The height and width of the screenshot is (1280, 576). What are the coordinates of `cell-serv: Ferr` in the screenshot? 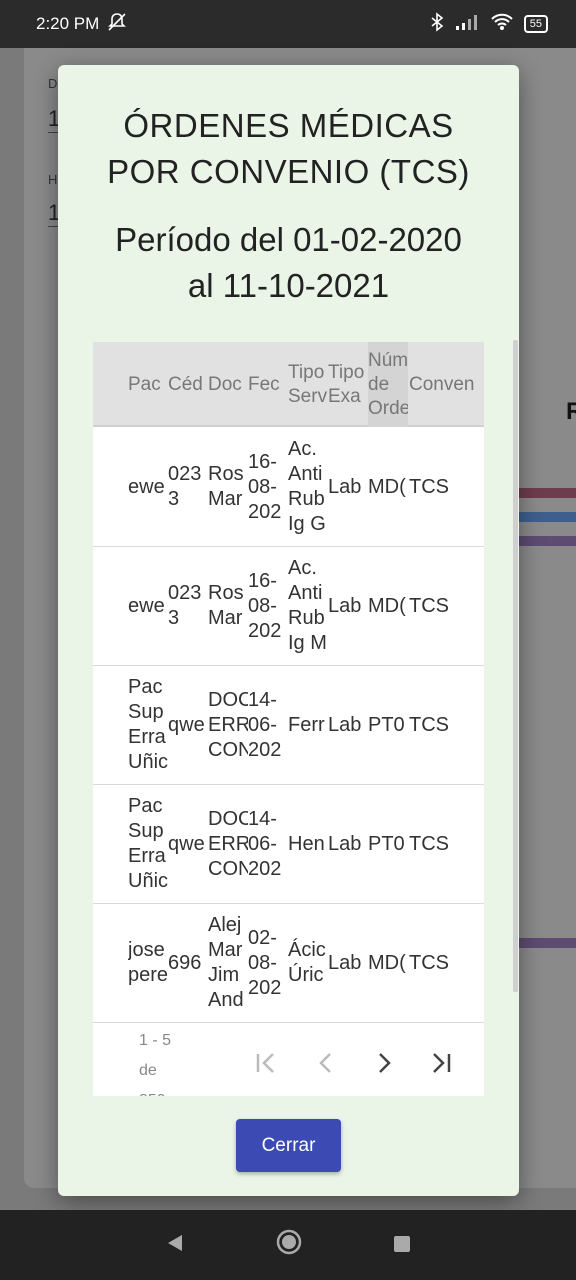 It's located at (306, 724).